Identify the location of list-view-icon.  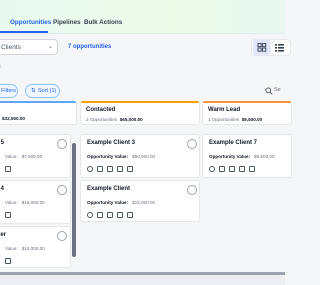
(279, 48).